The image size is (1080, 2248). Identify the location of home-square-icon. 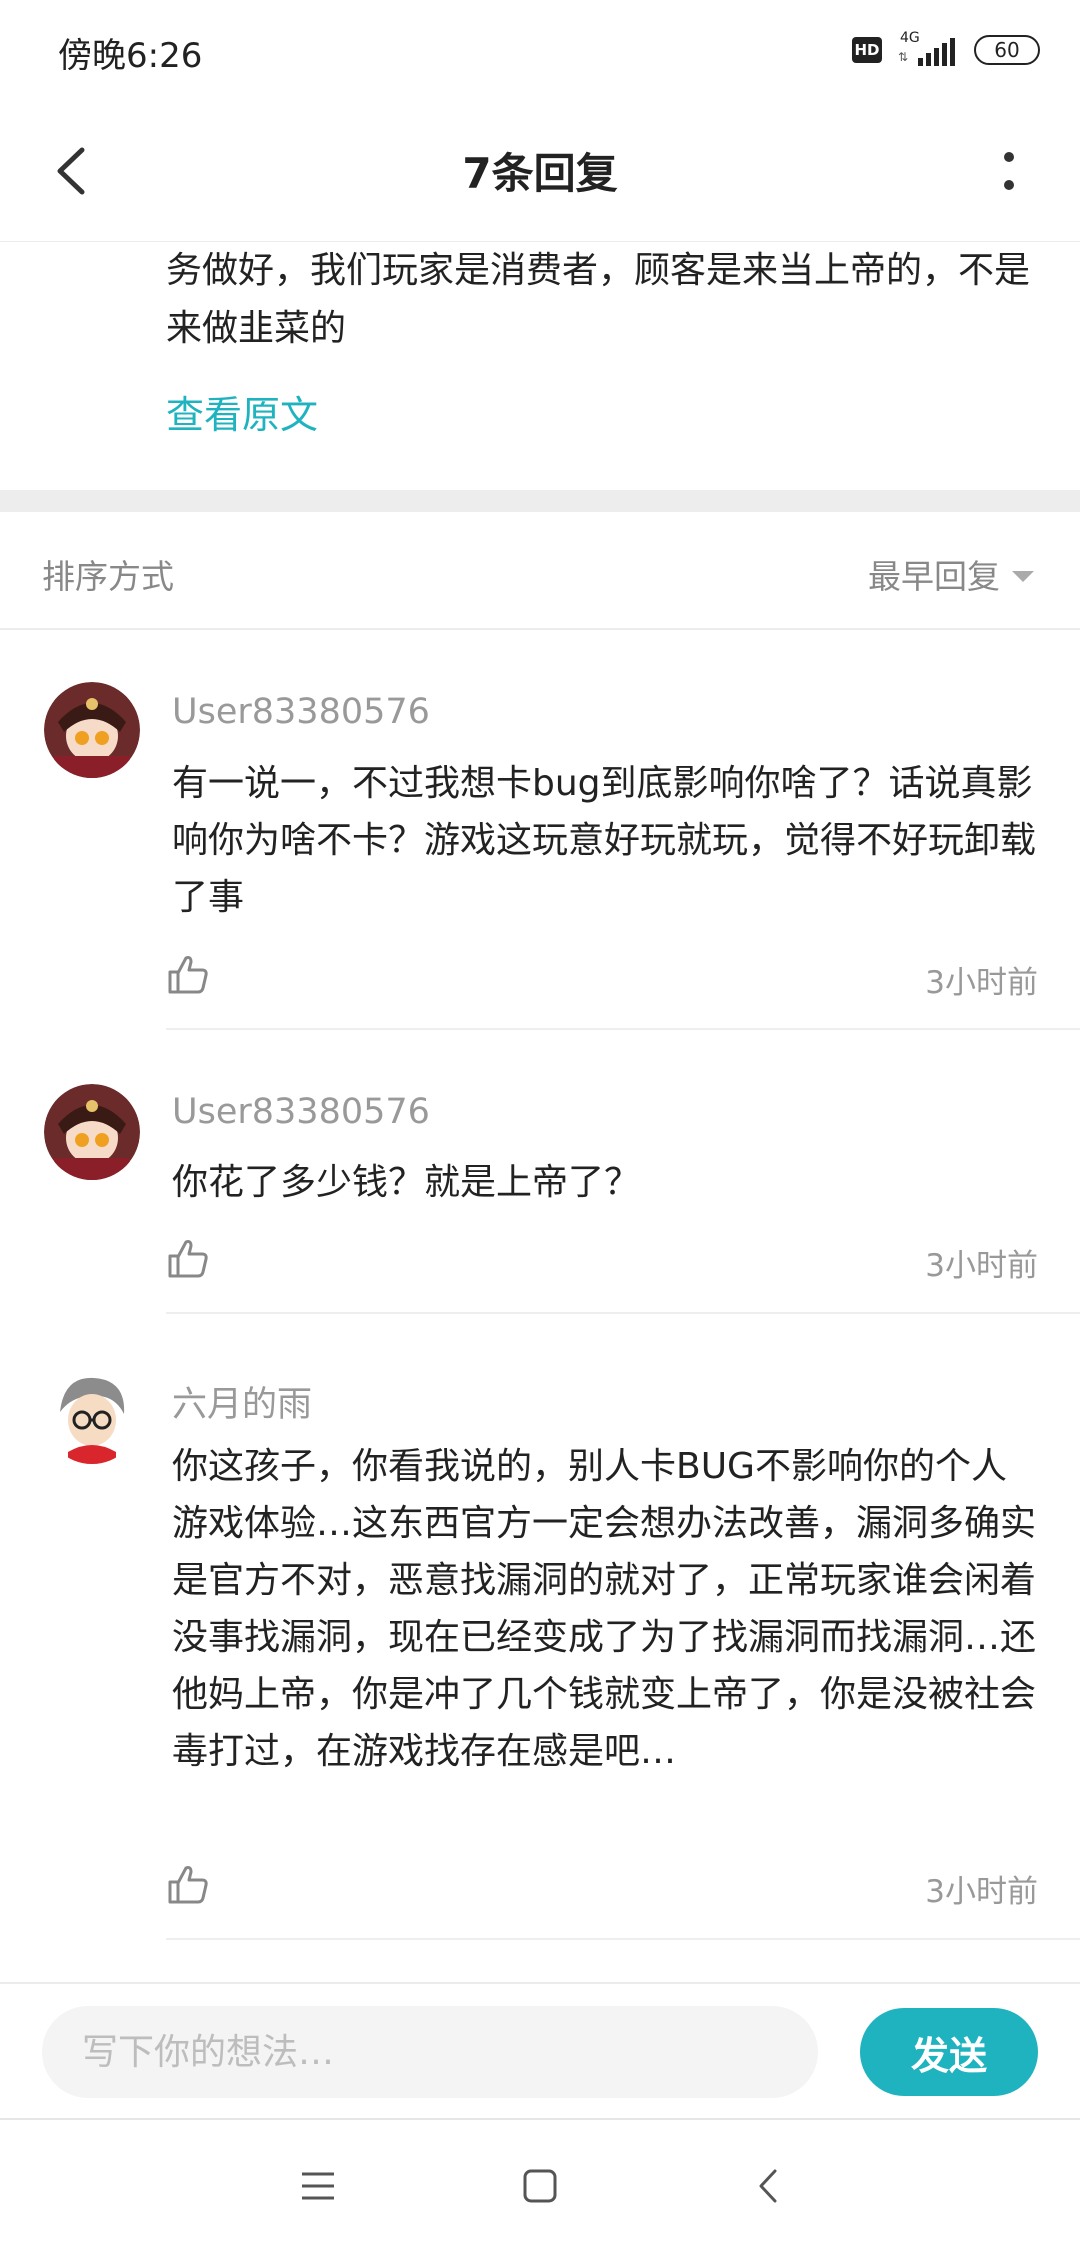
(540, 2186).